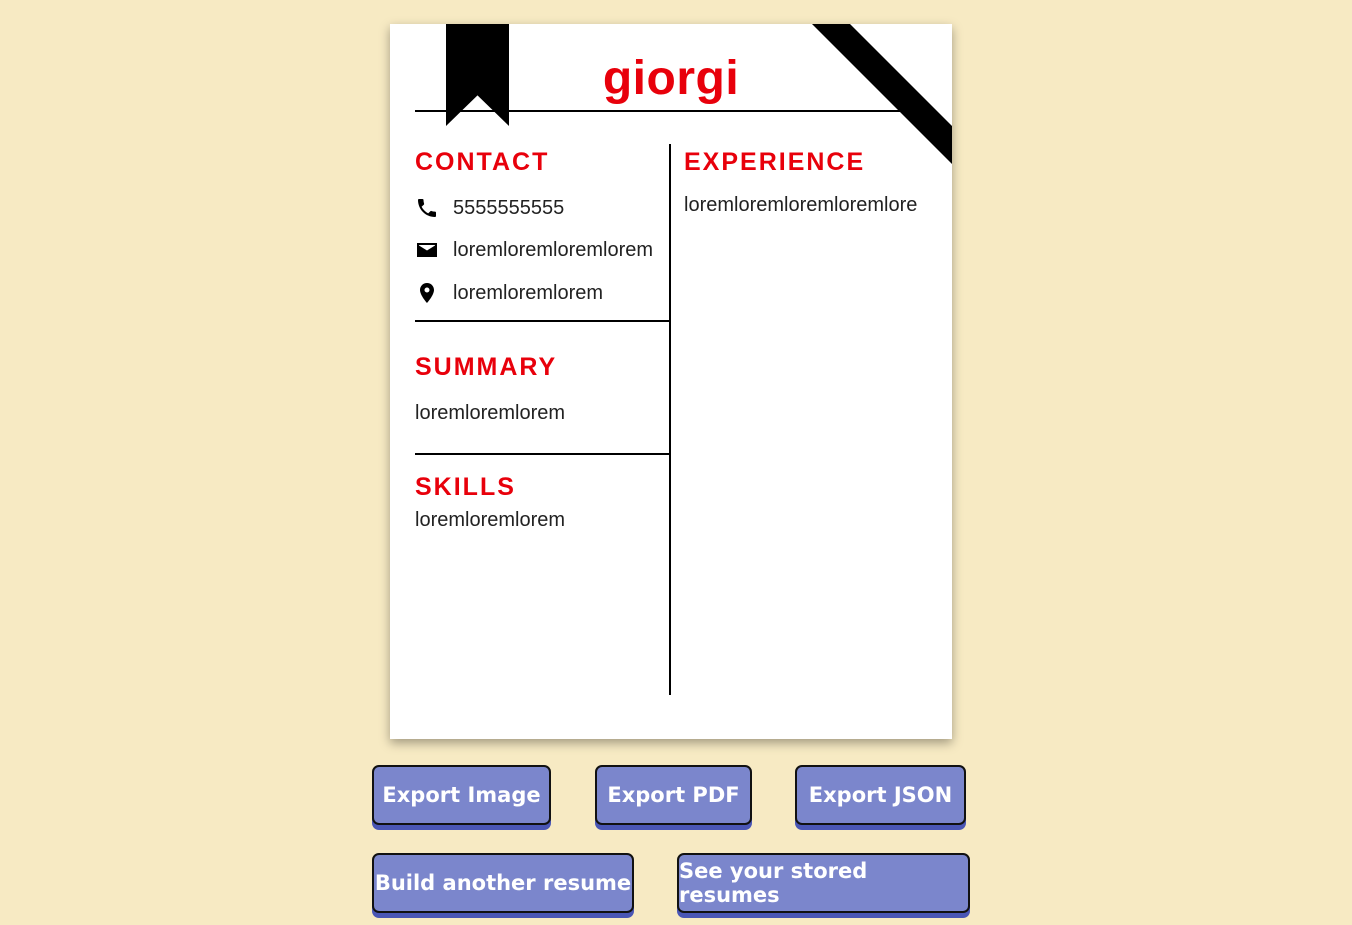  I want to click on location-pin-icon, so click(427, 293).